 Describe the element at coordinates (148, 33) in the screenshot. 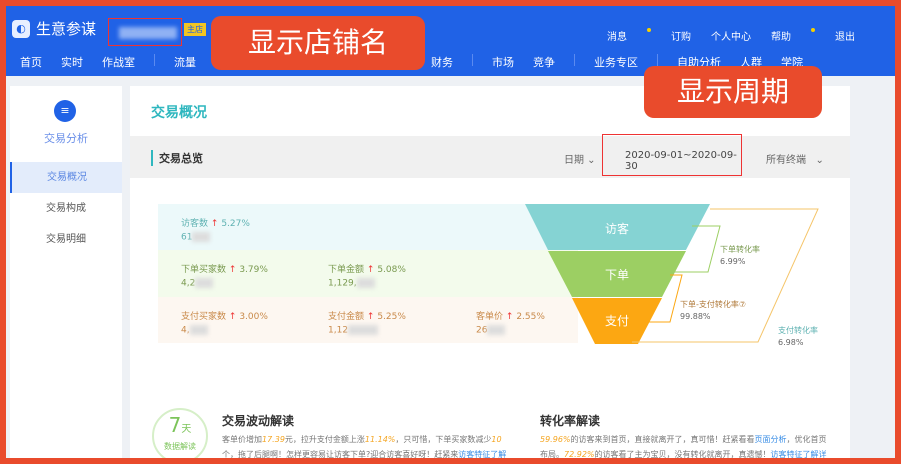

I see `blurred-shop-name` at that location.